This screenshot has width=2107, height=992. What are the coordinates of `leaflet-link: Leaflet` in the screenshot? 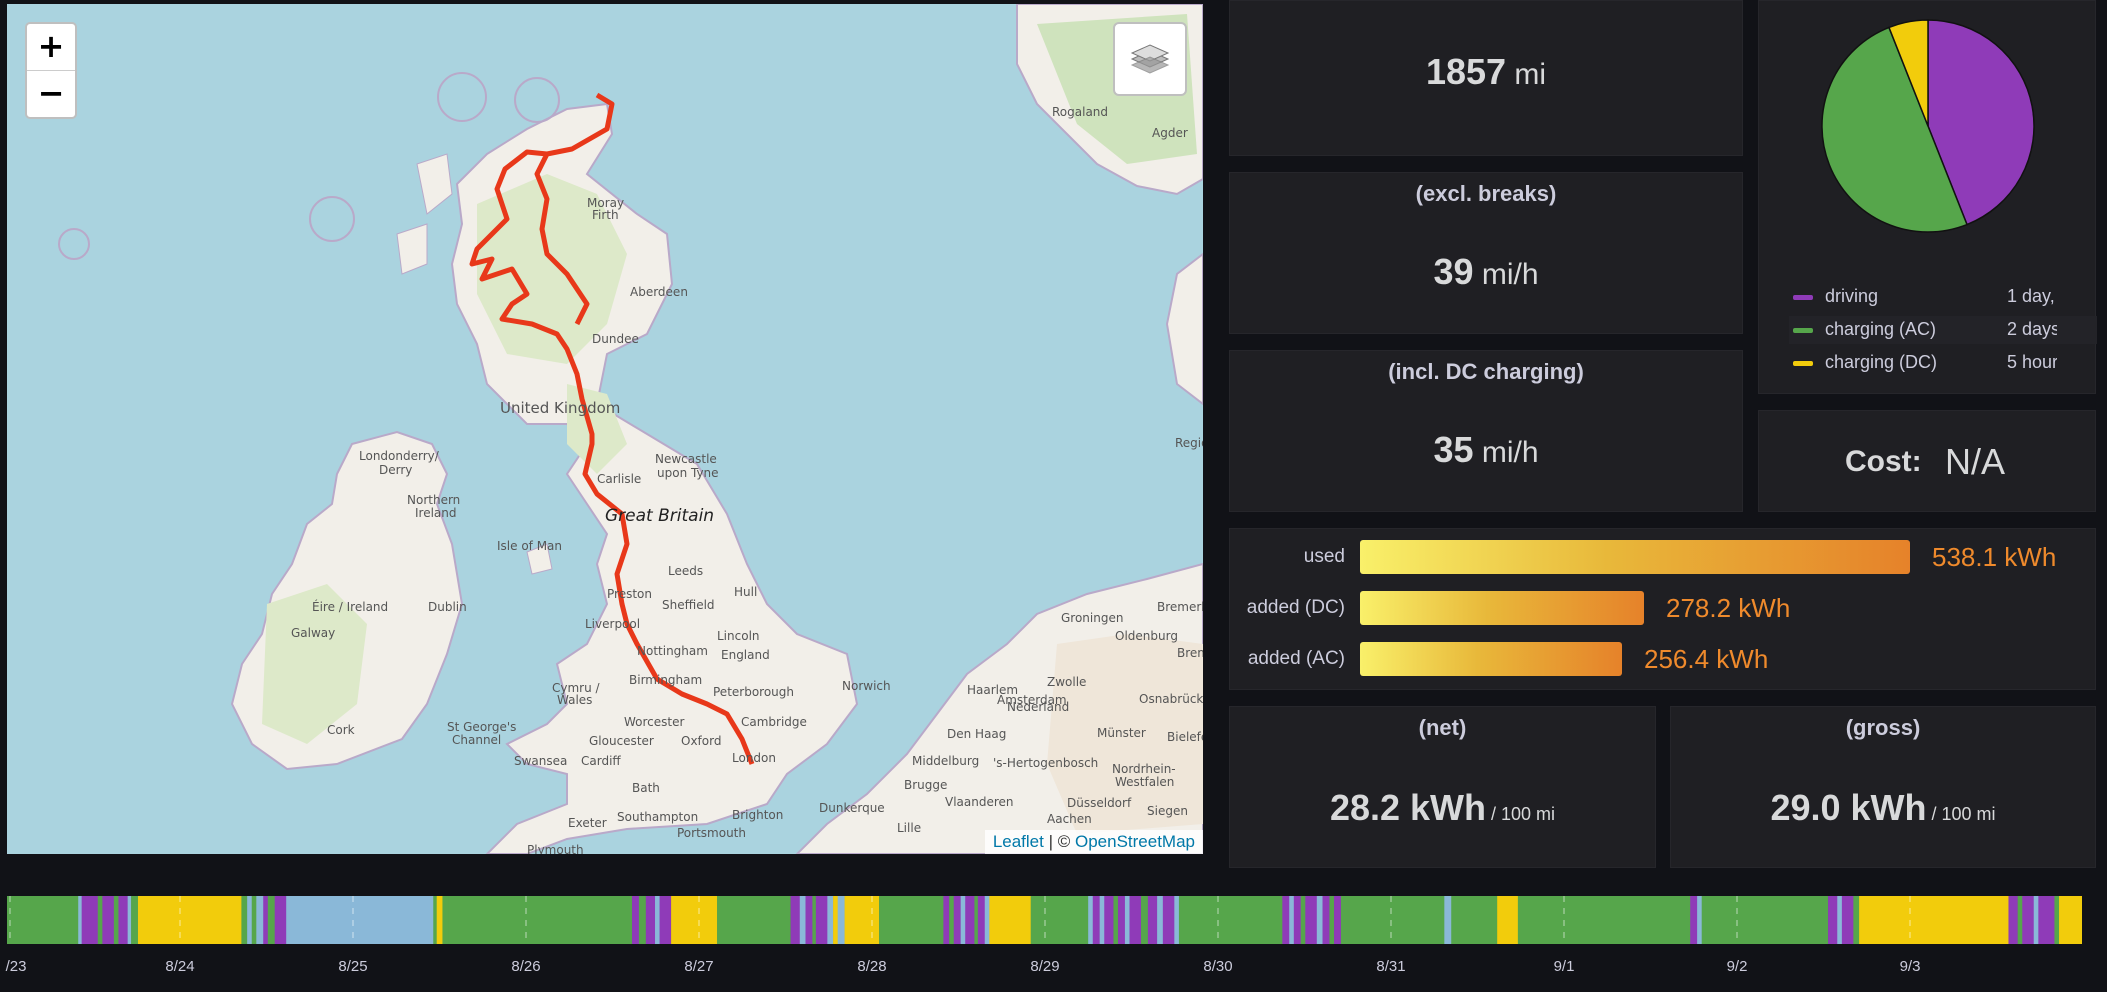 It's located at (1018, 841).